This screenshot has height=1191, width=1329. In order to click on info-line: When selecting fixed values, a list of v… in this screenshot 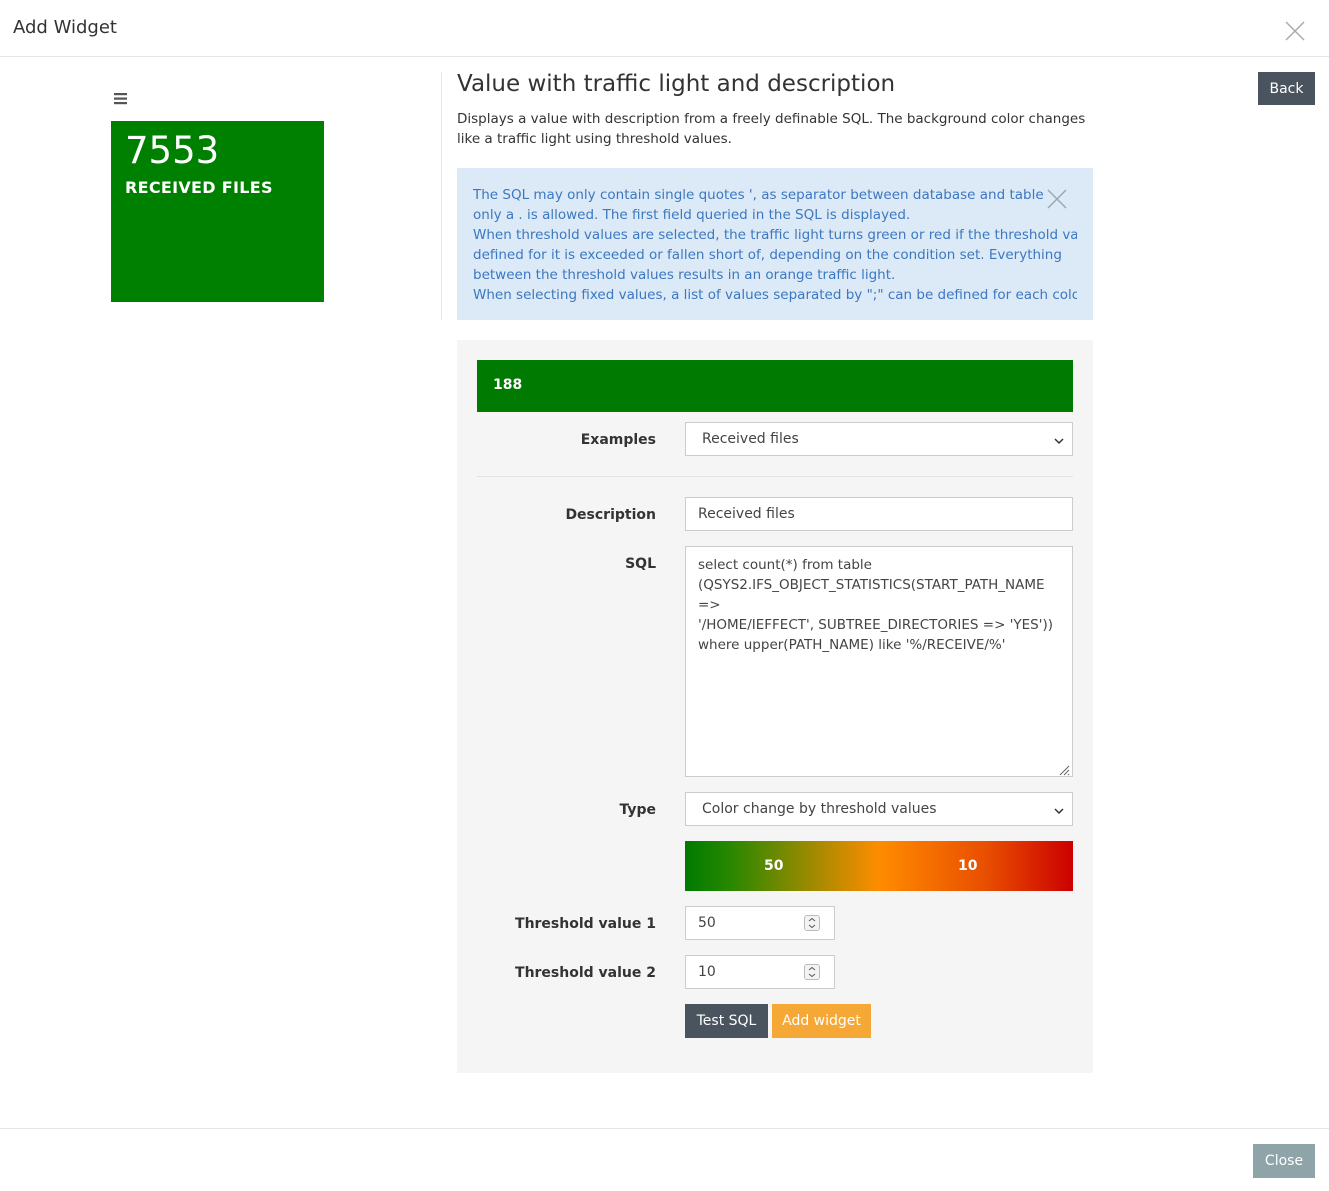, I will do `click(775, 295)`.